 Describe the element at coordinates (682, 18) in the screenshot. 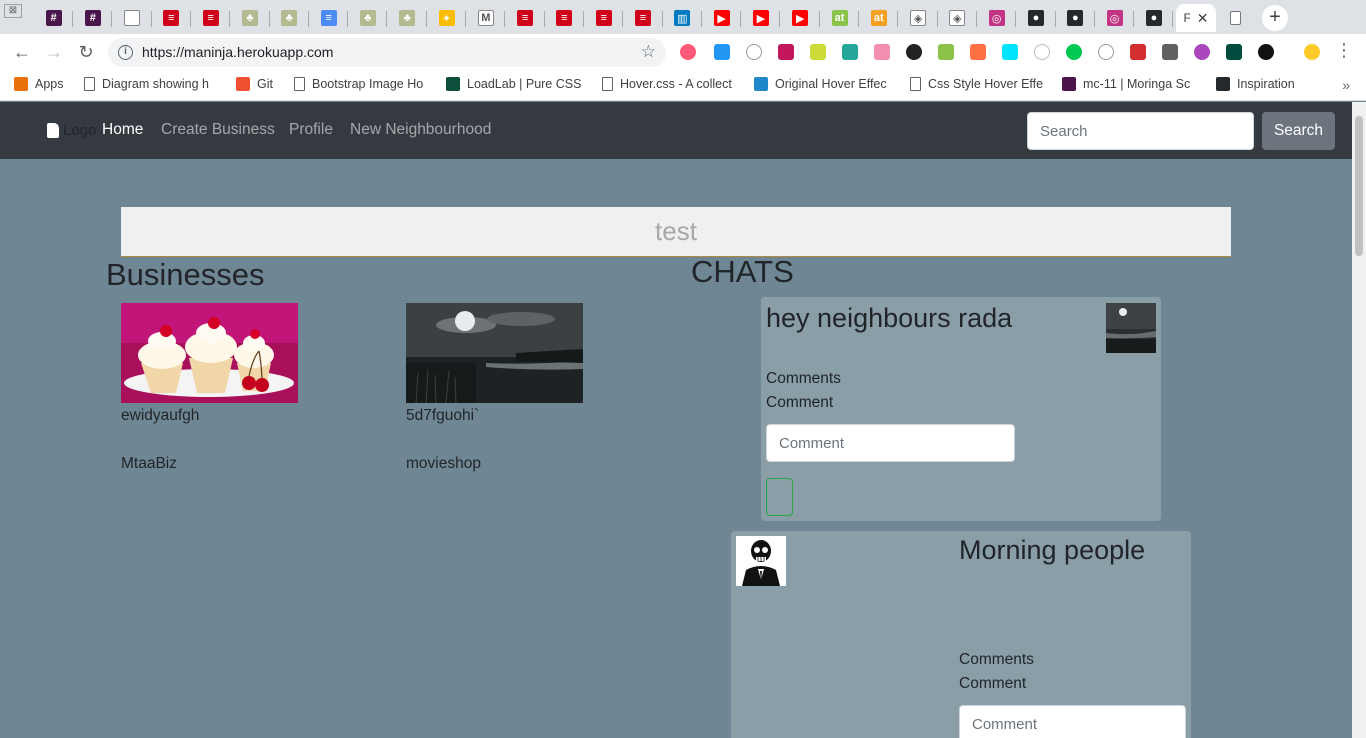

I see `browser-tab: ▥` at that location.